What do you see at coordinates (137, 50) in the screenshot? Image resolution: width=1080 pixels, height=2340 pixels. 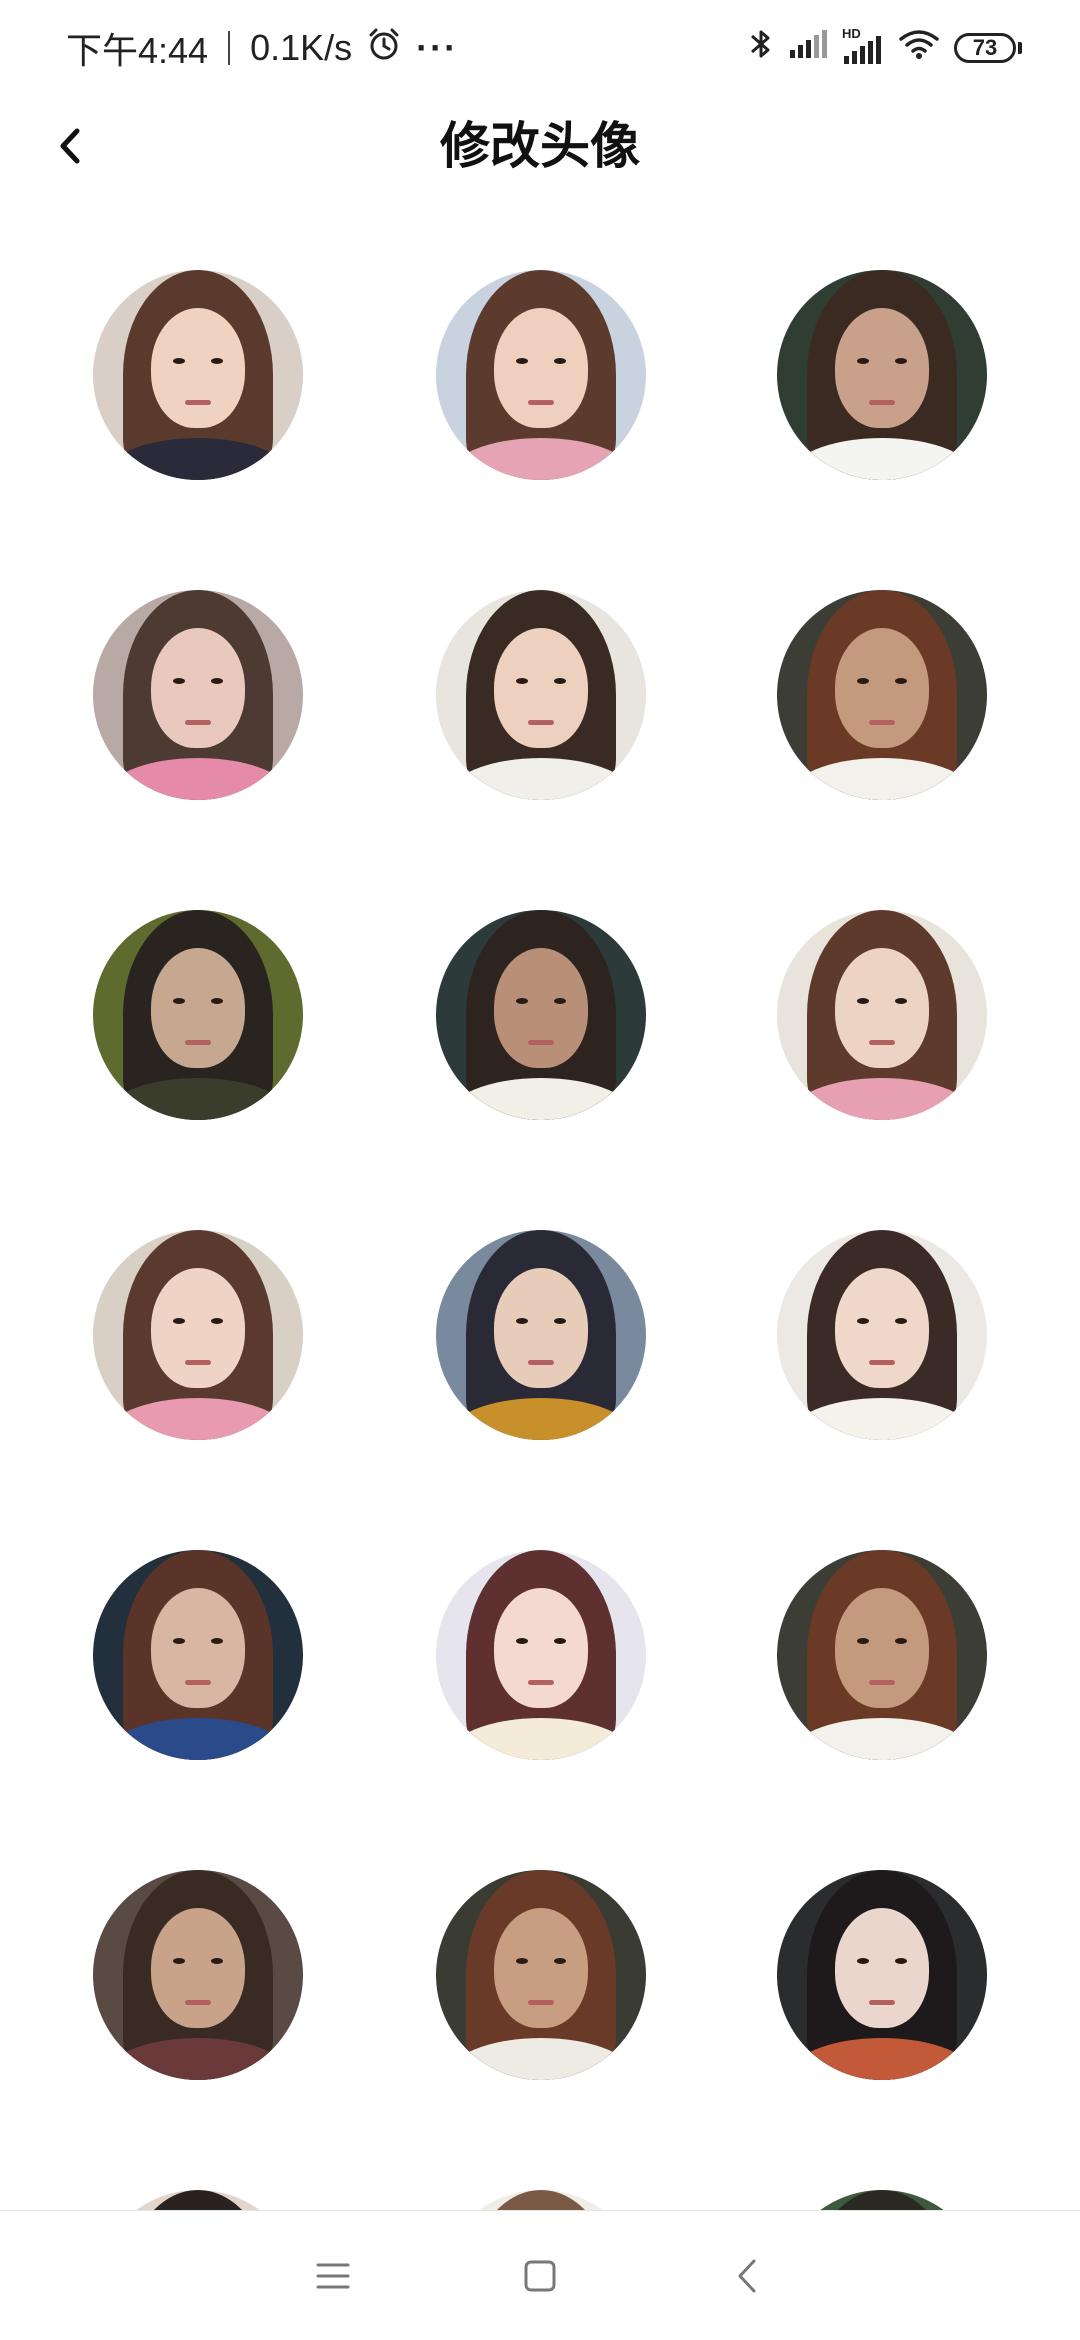 I see `status-time: 下午4:44` at bounding box center [137, 50].